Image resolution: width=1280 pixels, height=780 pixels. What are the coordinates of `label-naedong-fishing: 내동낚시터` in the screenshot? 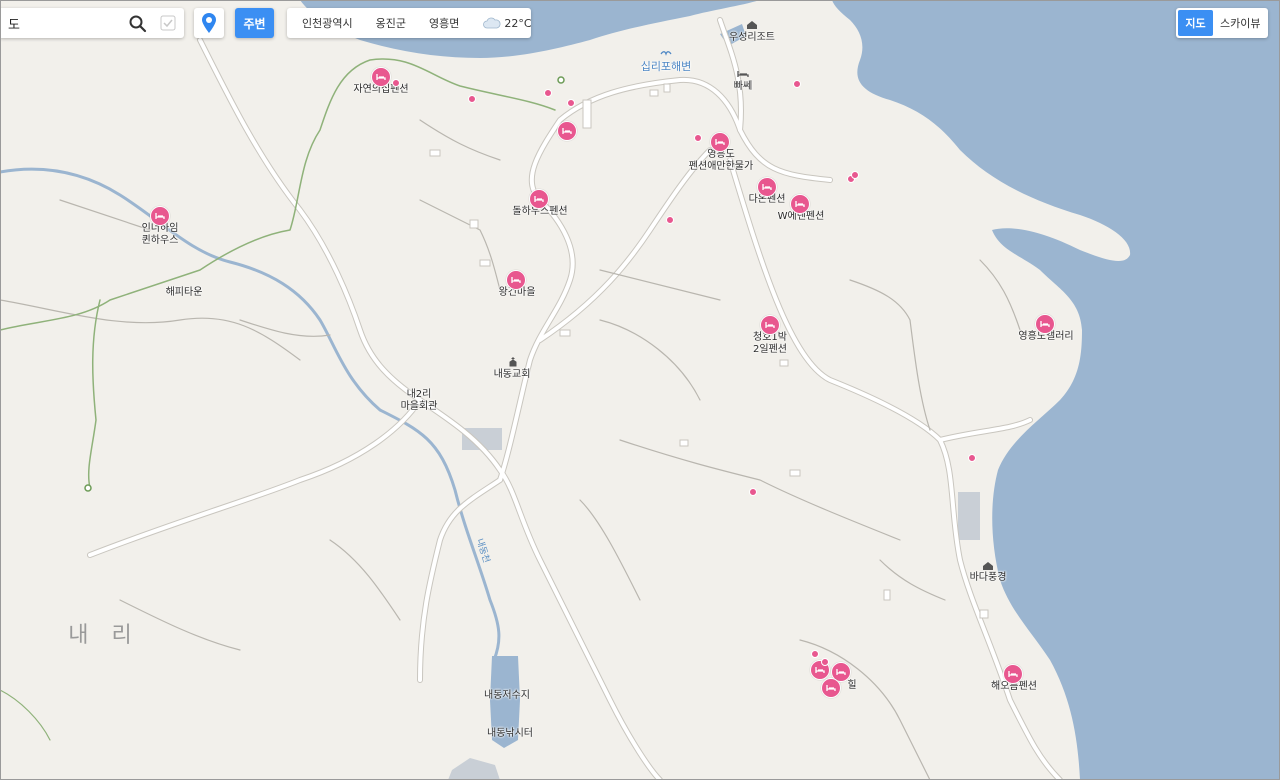 It's located at (510, 734).